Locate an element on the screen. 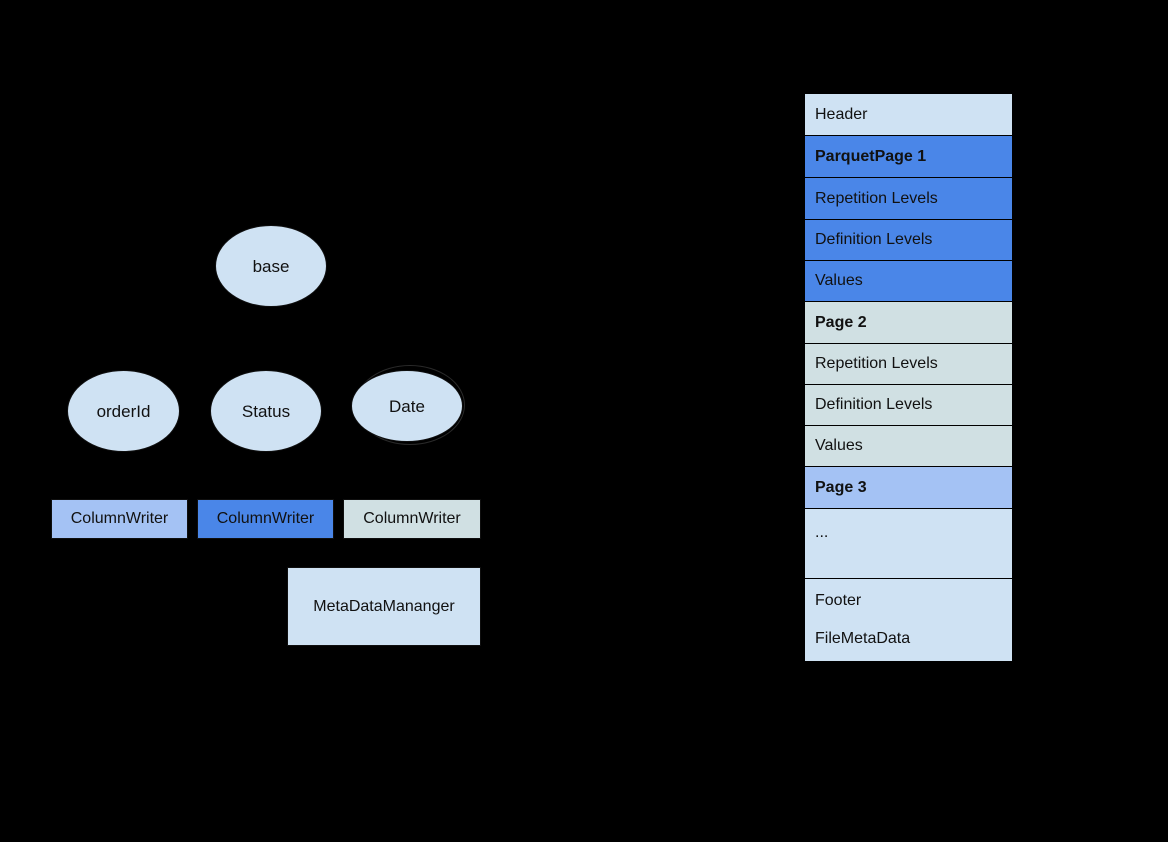 The height and width of the screenshot is (842, 1168). node-base-label: base is located at coordinates (271, 266).